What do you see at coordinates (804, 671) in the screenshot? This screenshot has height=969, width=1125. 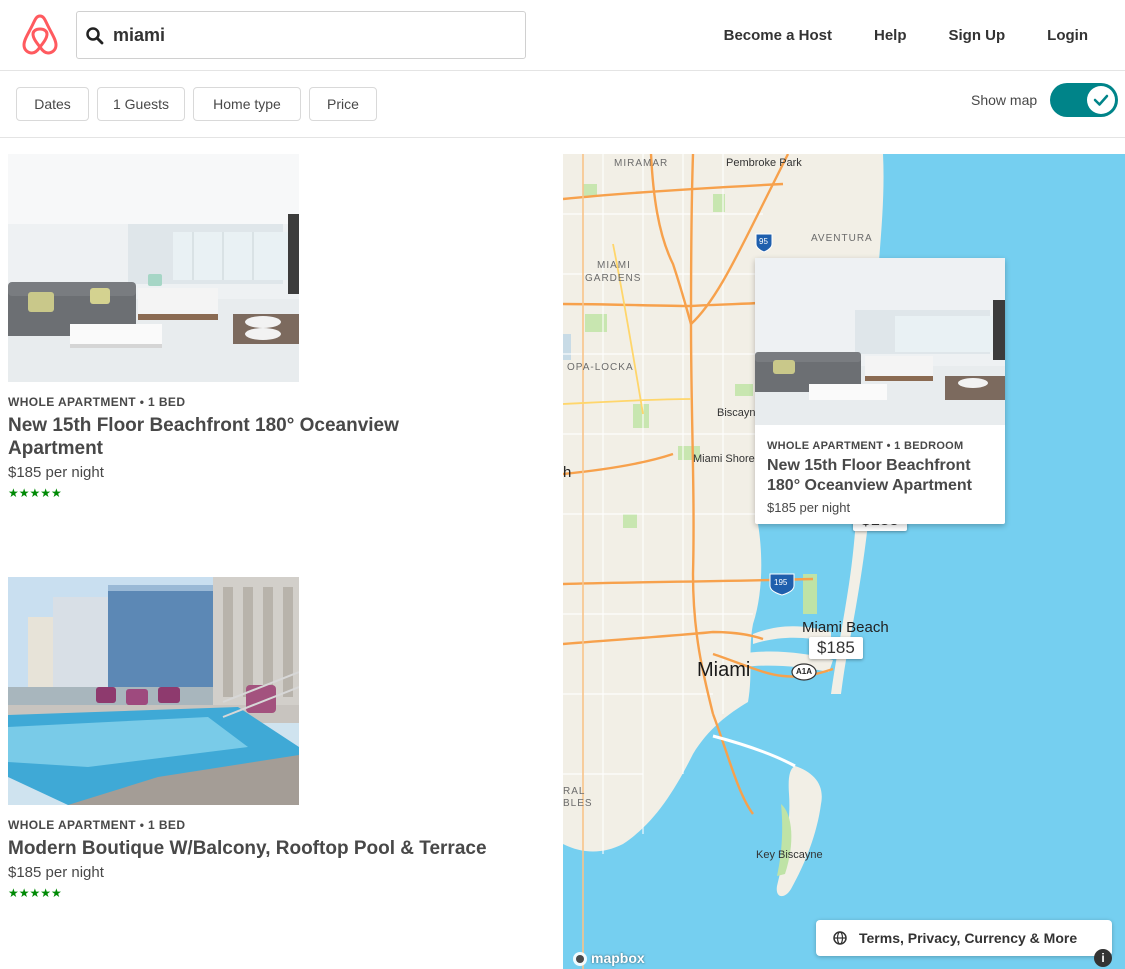 I see `a1a-shield-label: A1A` at bounding box center [804, 671].